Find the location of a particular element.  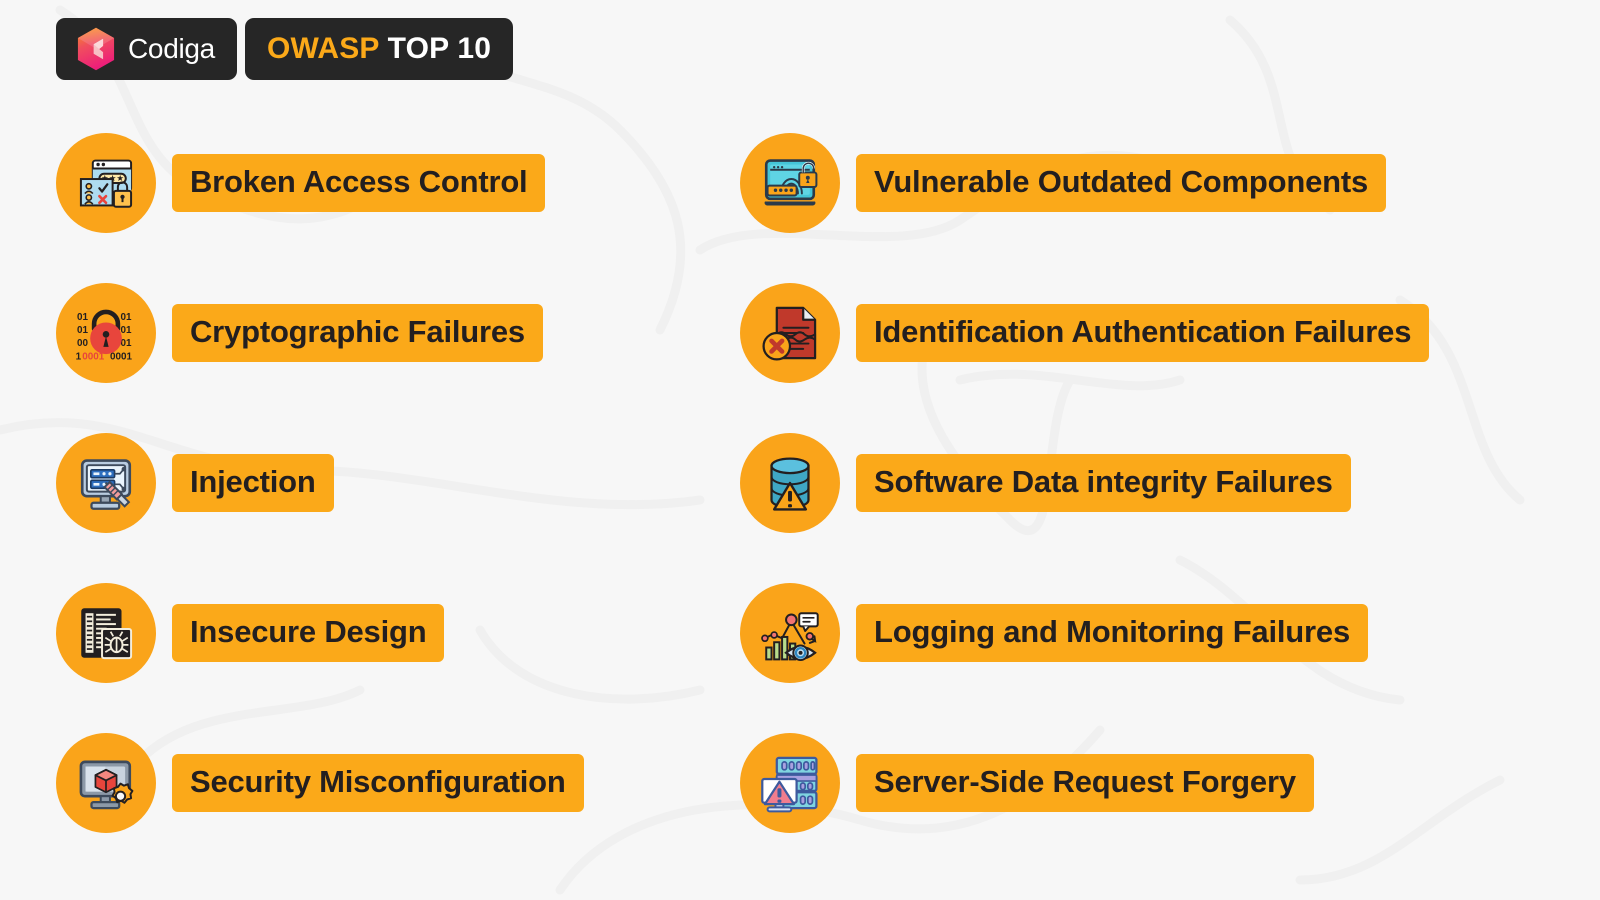

svg-text: 1 is located at coordinates (79, 356).